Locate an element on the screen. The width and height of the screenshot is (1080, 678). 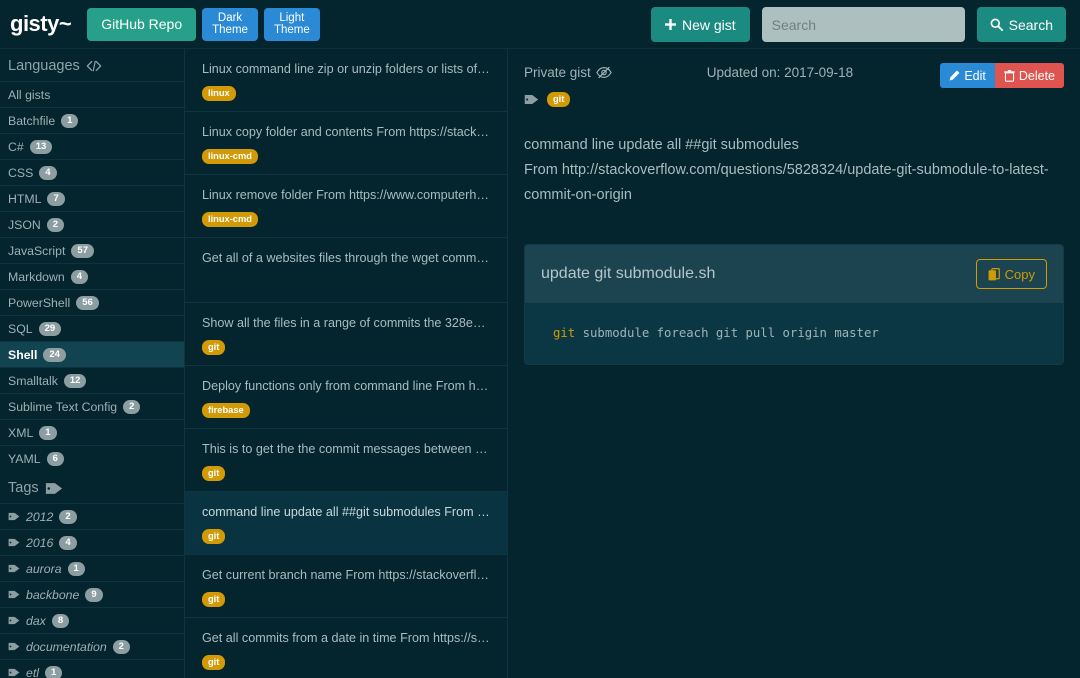
detail-actions: Edit Delete is located at coordinates (1002, 75).